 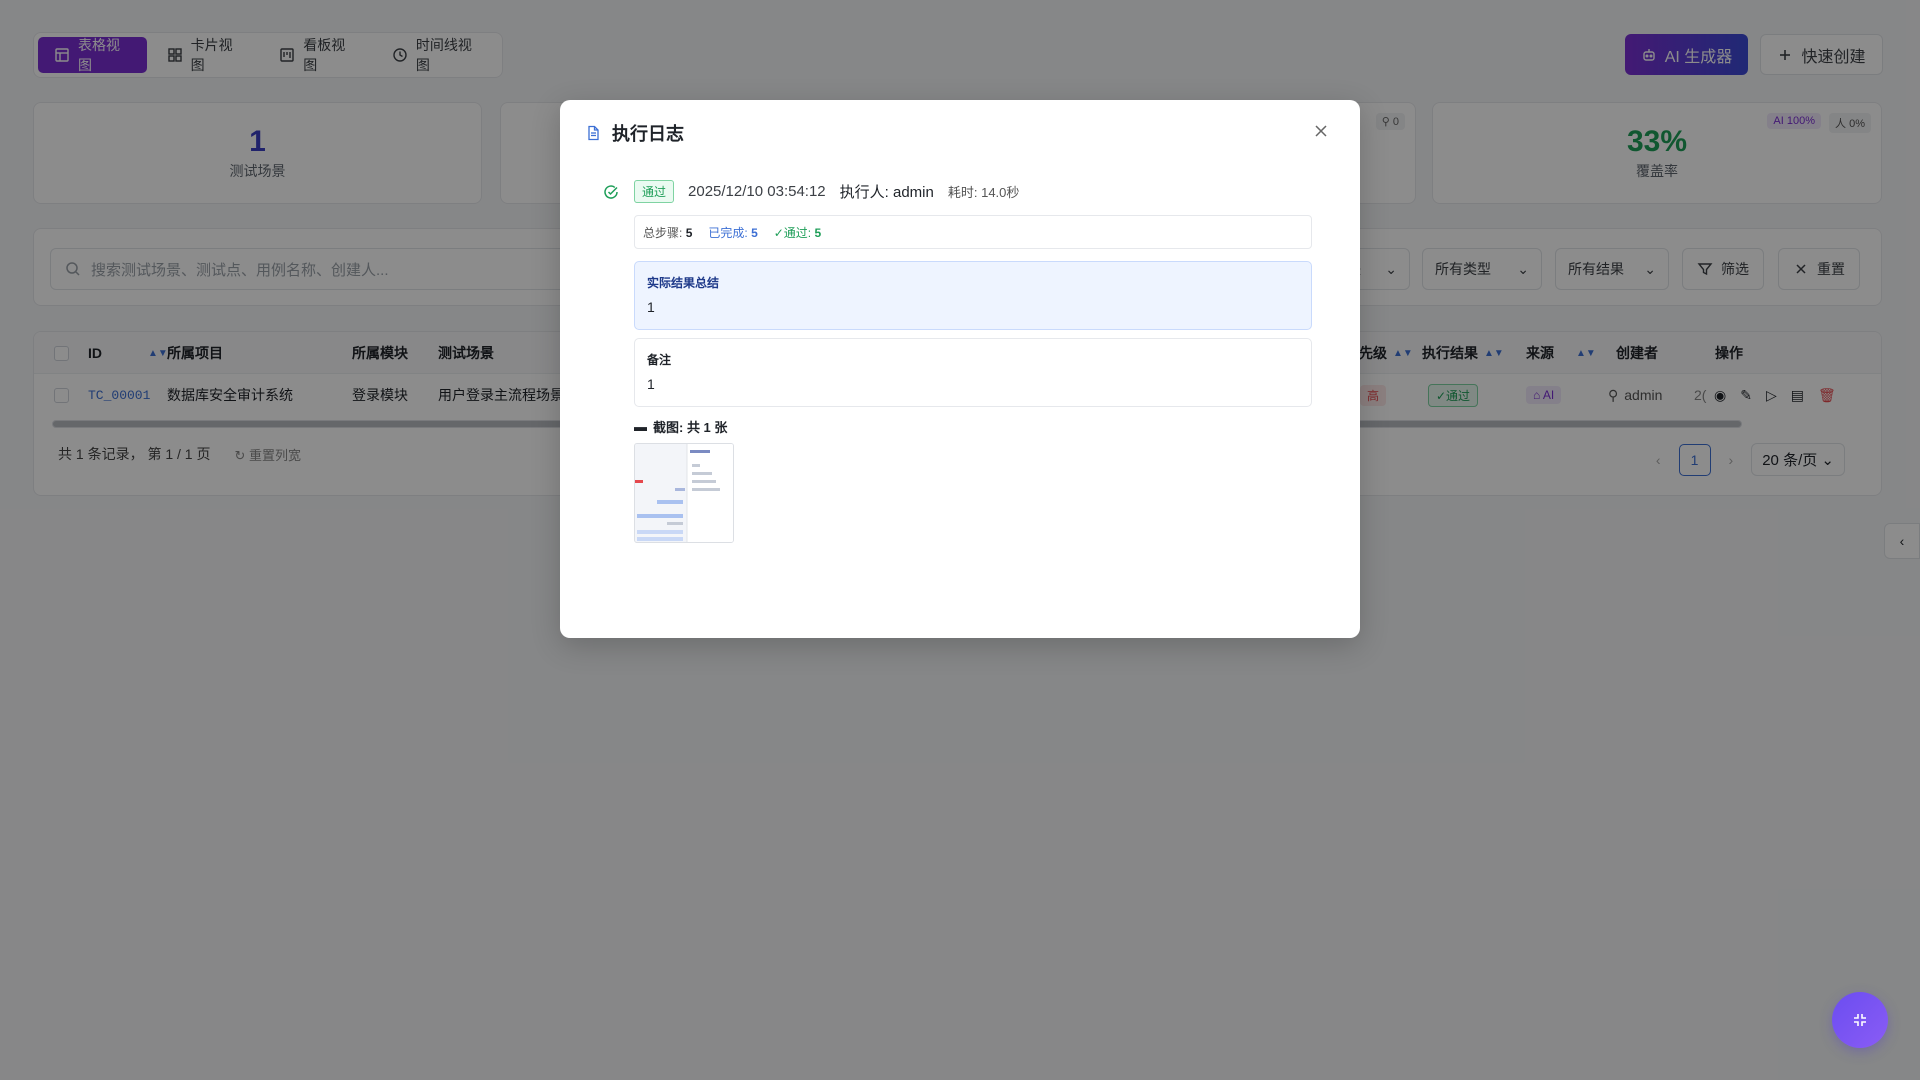 I want to click on remark-value: 1, so click(x=651, y=384).